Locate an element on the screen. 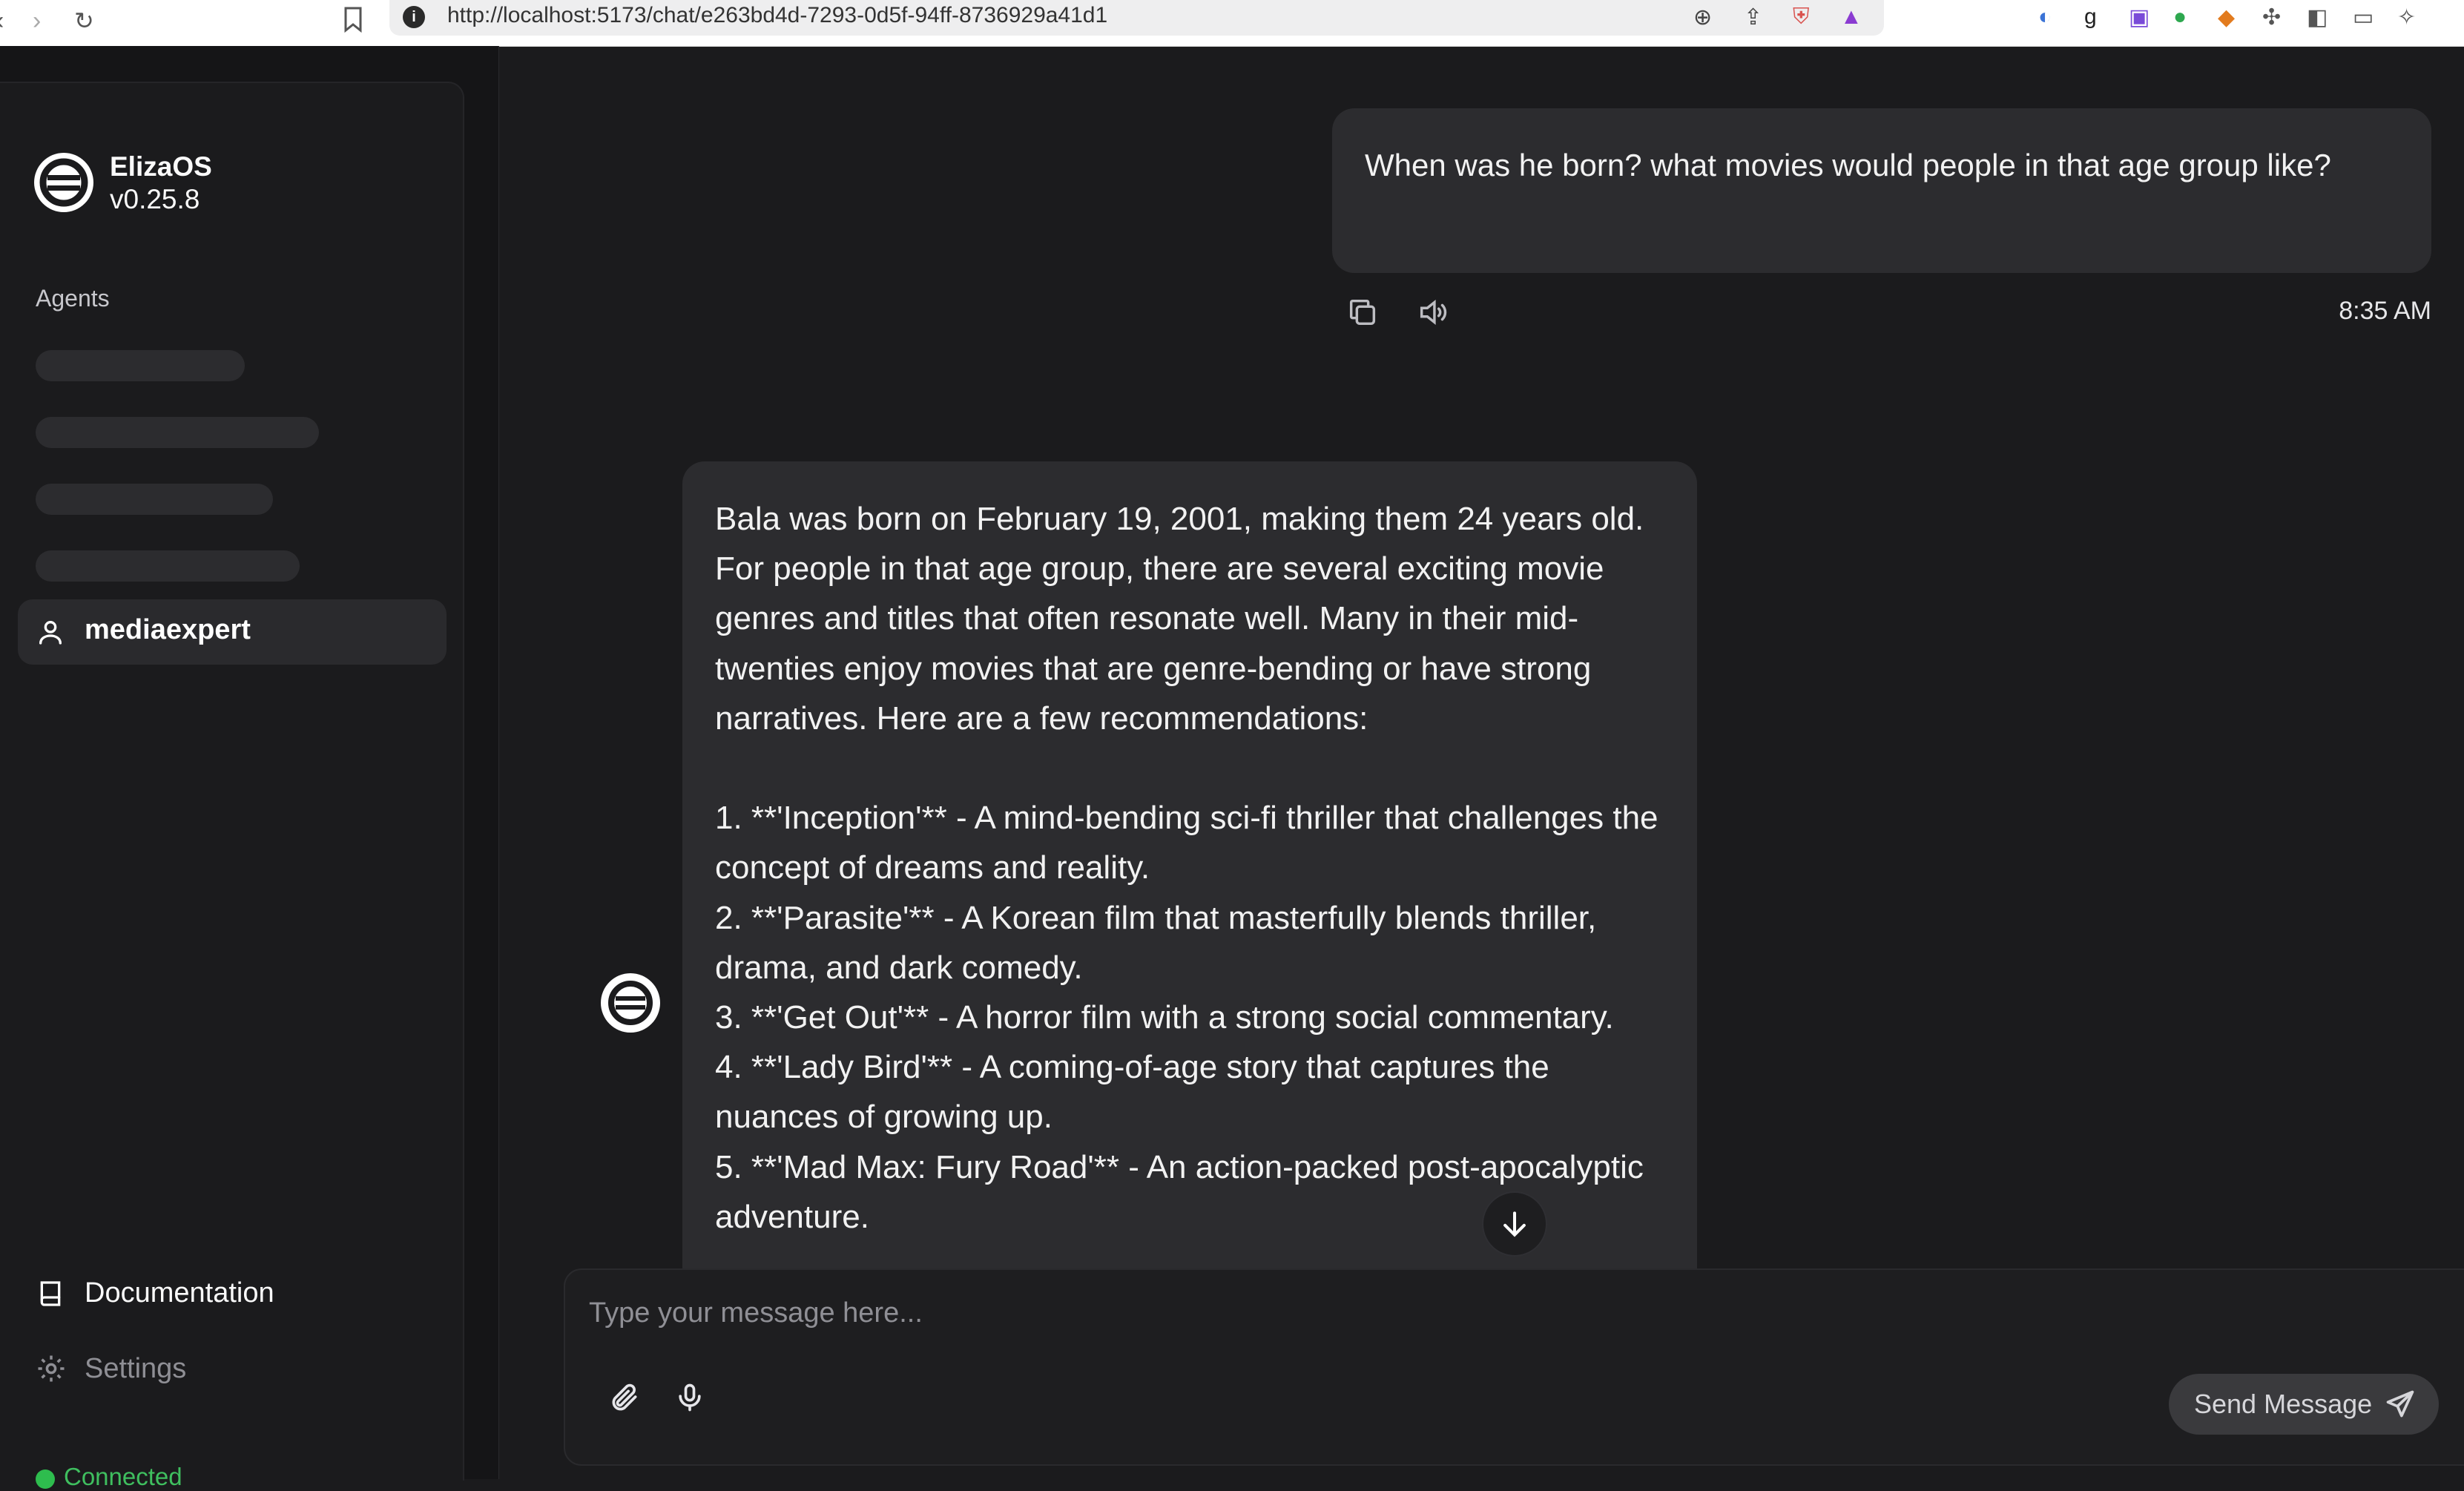 The width and height of the screenshot is (2464, 1491). brave-rewards-icon: ▲ is located at coordinates (1851, 17).